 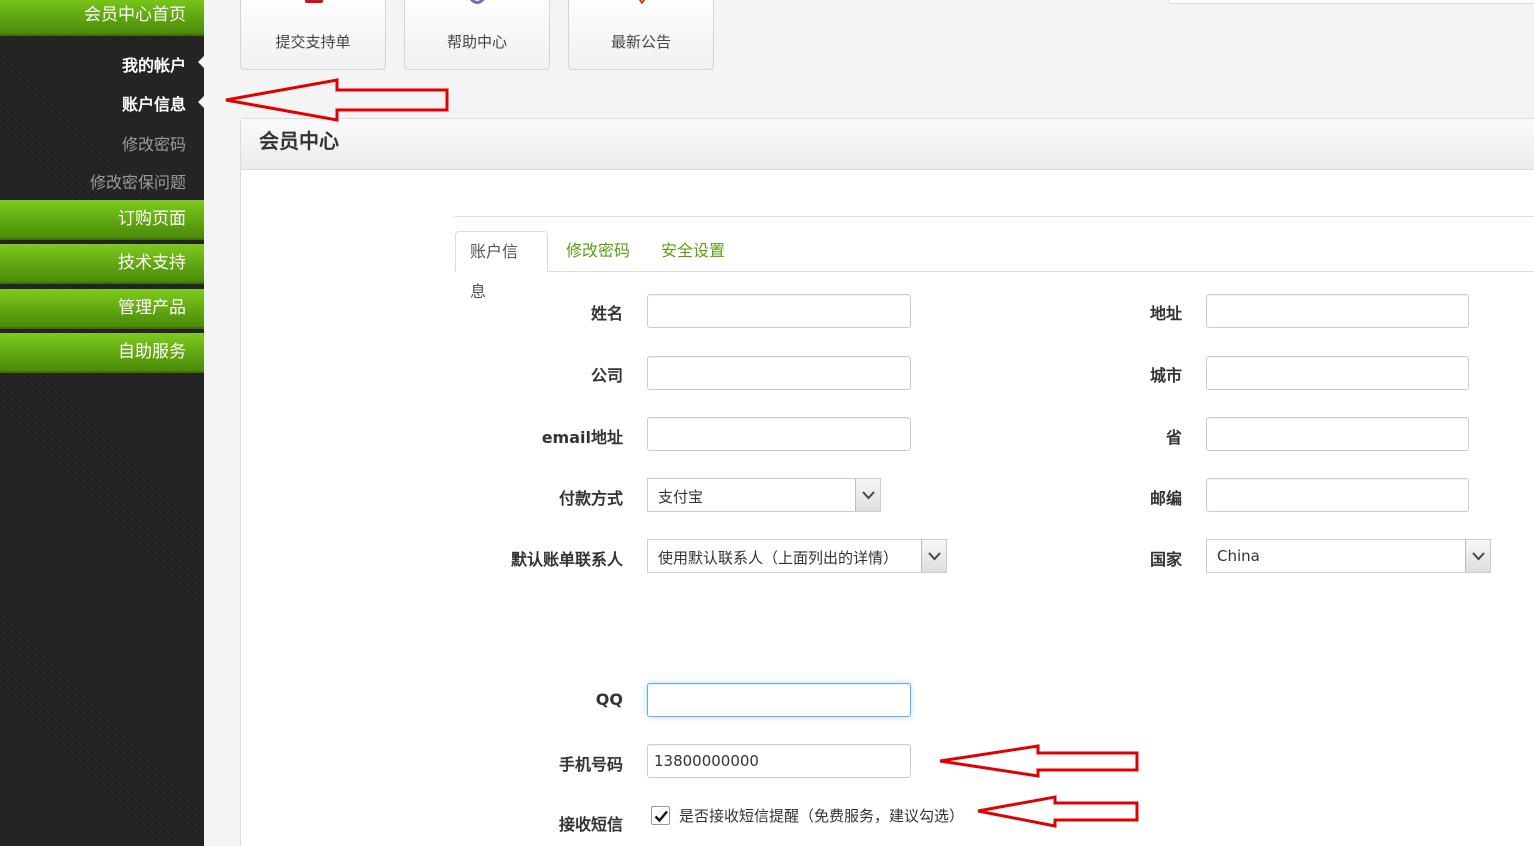 What do you see at coordinates (822, 816) in the screenshot?
I see `sms-checkbox-label: 是否接收短信提醒（免费服务，建议勾选）` at bounding box center [822, 816].